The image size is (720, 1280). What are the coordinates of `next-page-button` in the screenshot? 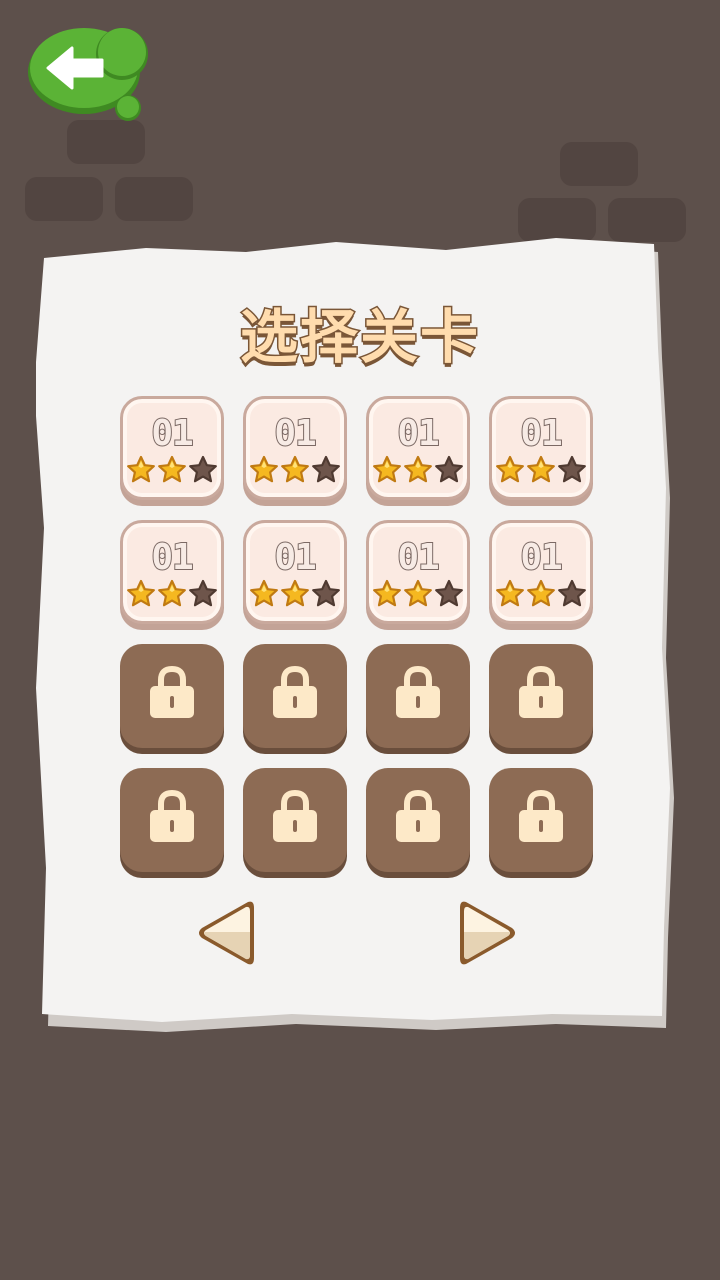 It's located at (488, 933).